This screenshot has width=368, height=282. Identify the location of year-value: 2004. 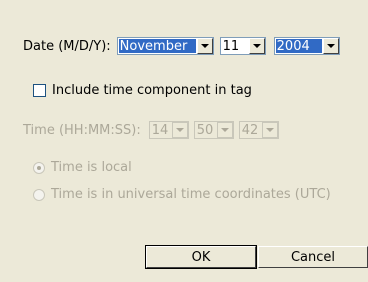
(298, 46).